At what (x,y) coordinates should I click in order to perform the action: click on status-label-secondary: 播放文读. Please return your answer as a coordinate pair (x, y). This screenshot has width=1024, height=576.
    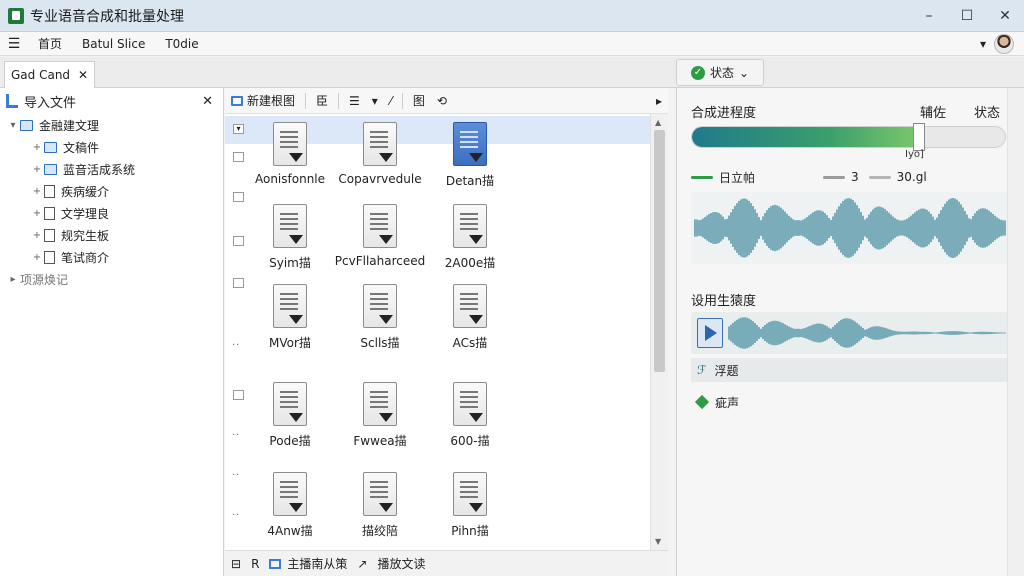
    Looking at the image, I should click on (401, 563).